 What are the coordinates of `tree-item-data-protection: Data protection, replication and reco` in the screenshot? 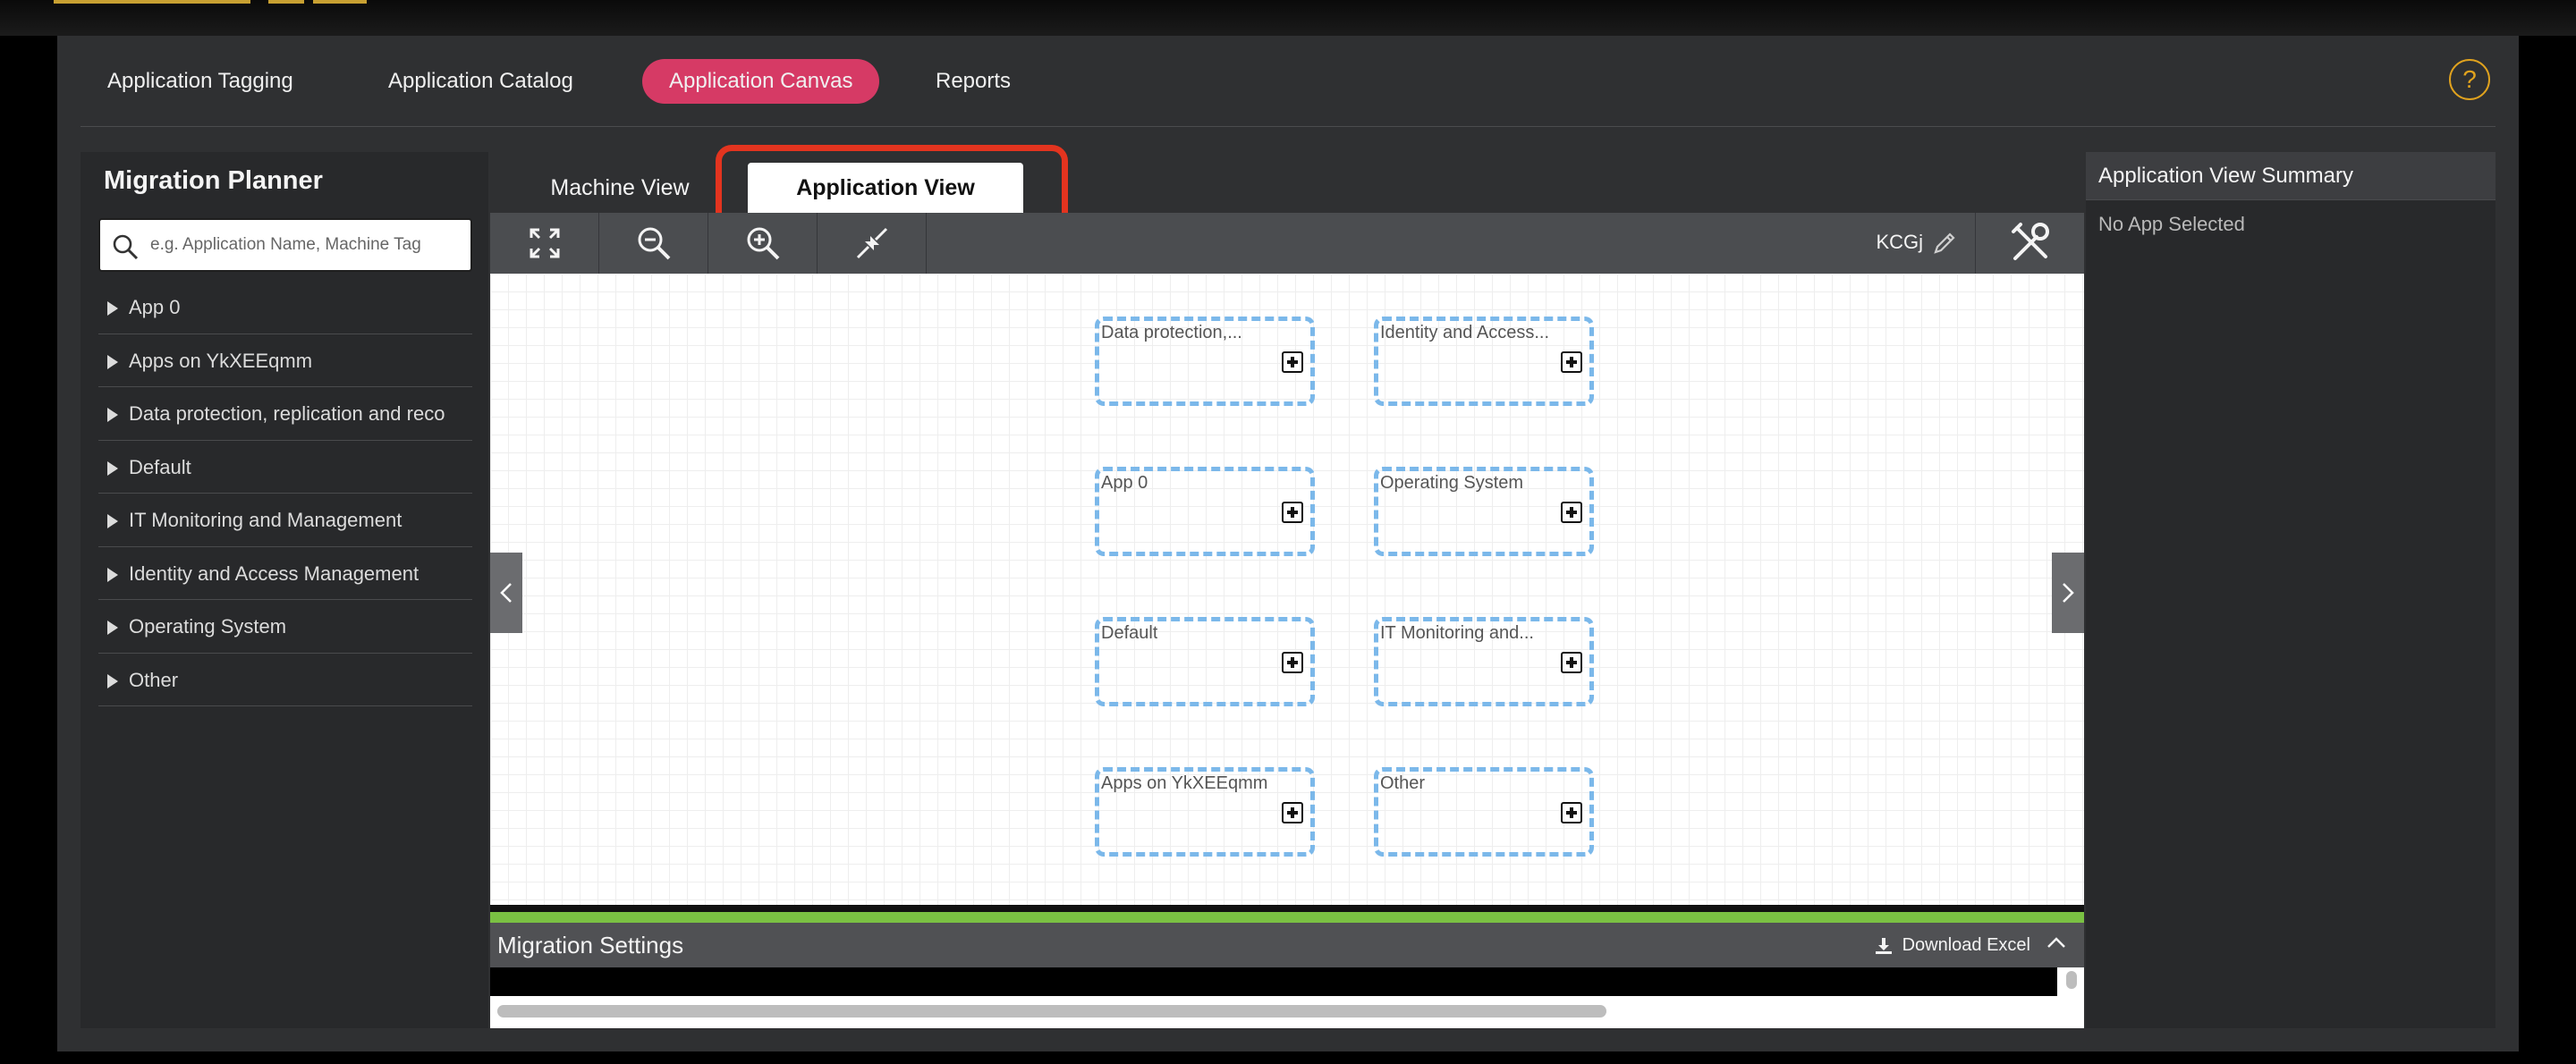 It's located at (285, 414).